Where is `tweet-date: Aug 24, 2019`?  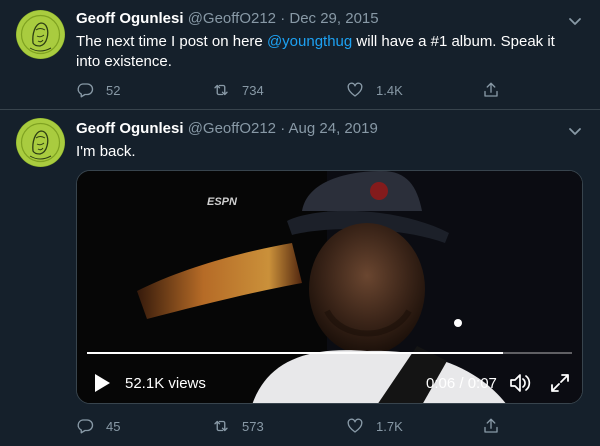
tweet-date: Aug 24, 2019 is located at coordinates (333, 128).